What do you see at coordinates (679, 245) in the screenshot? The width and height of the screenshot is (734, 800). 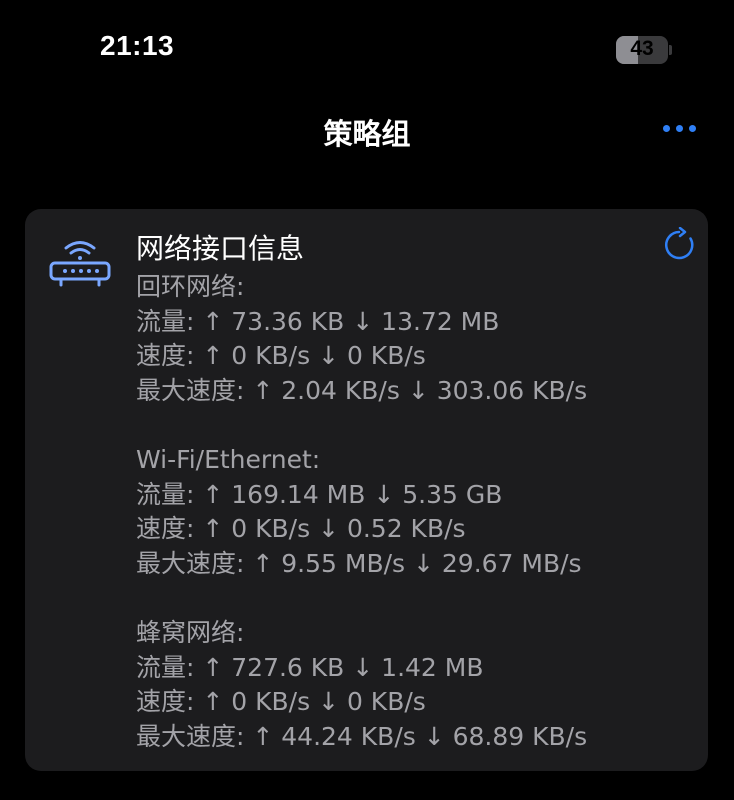 I see `refresh-icon` at bounding box center [679, 245].